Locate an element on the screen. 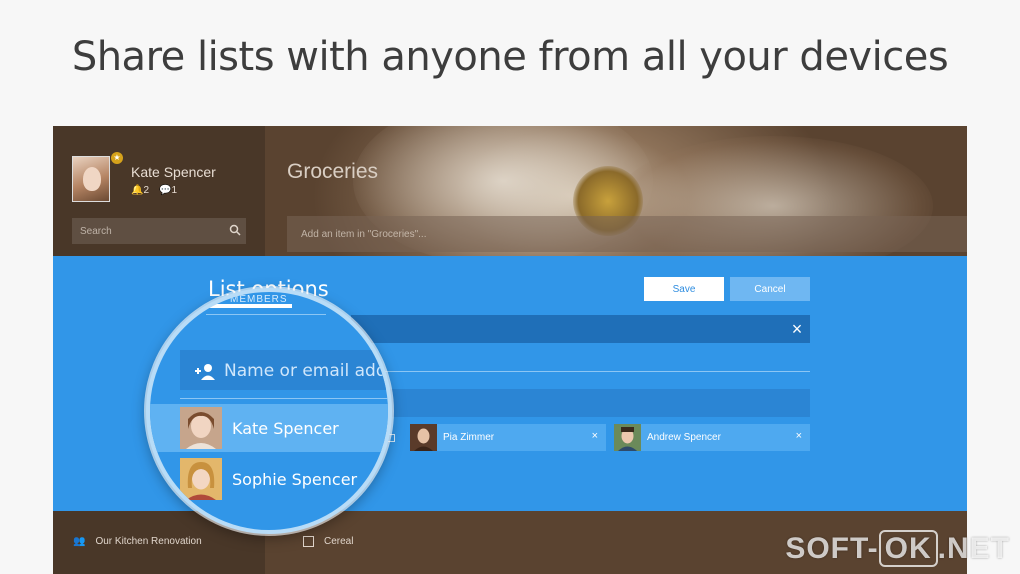  people-icon: 👥 is located at coordinates (79, 541).